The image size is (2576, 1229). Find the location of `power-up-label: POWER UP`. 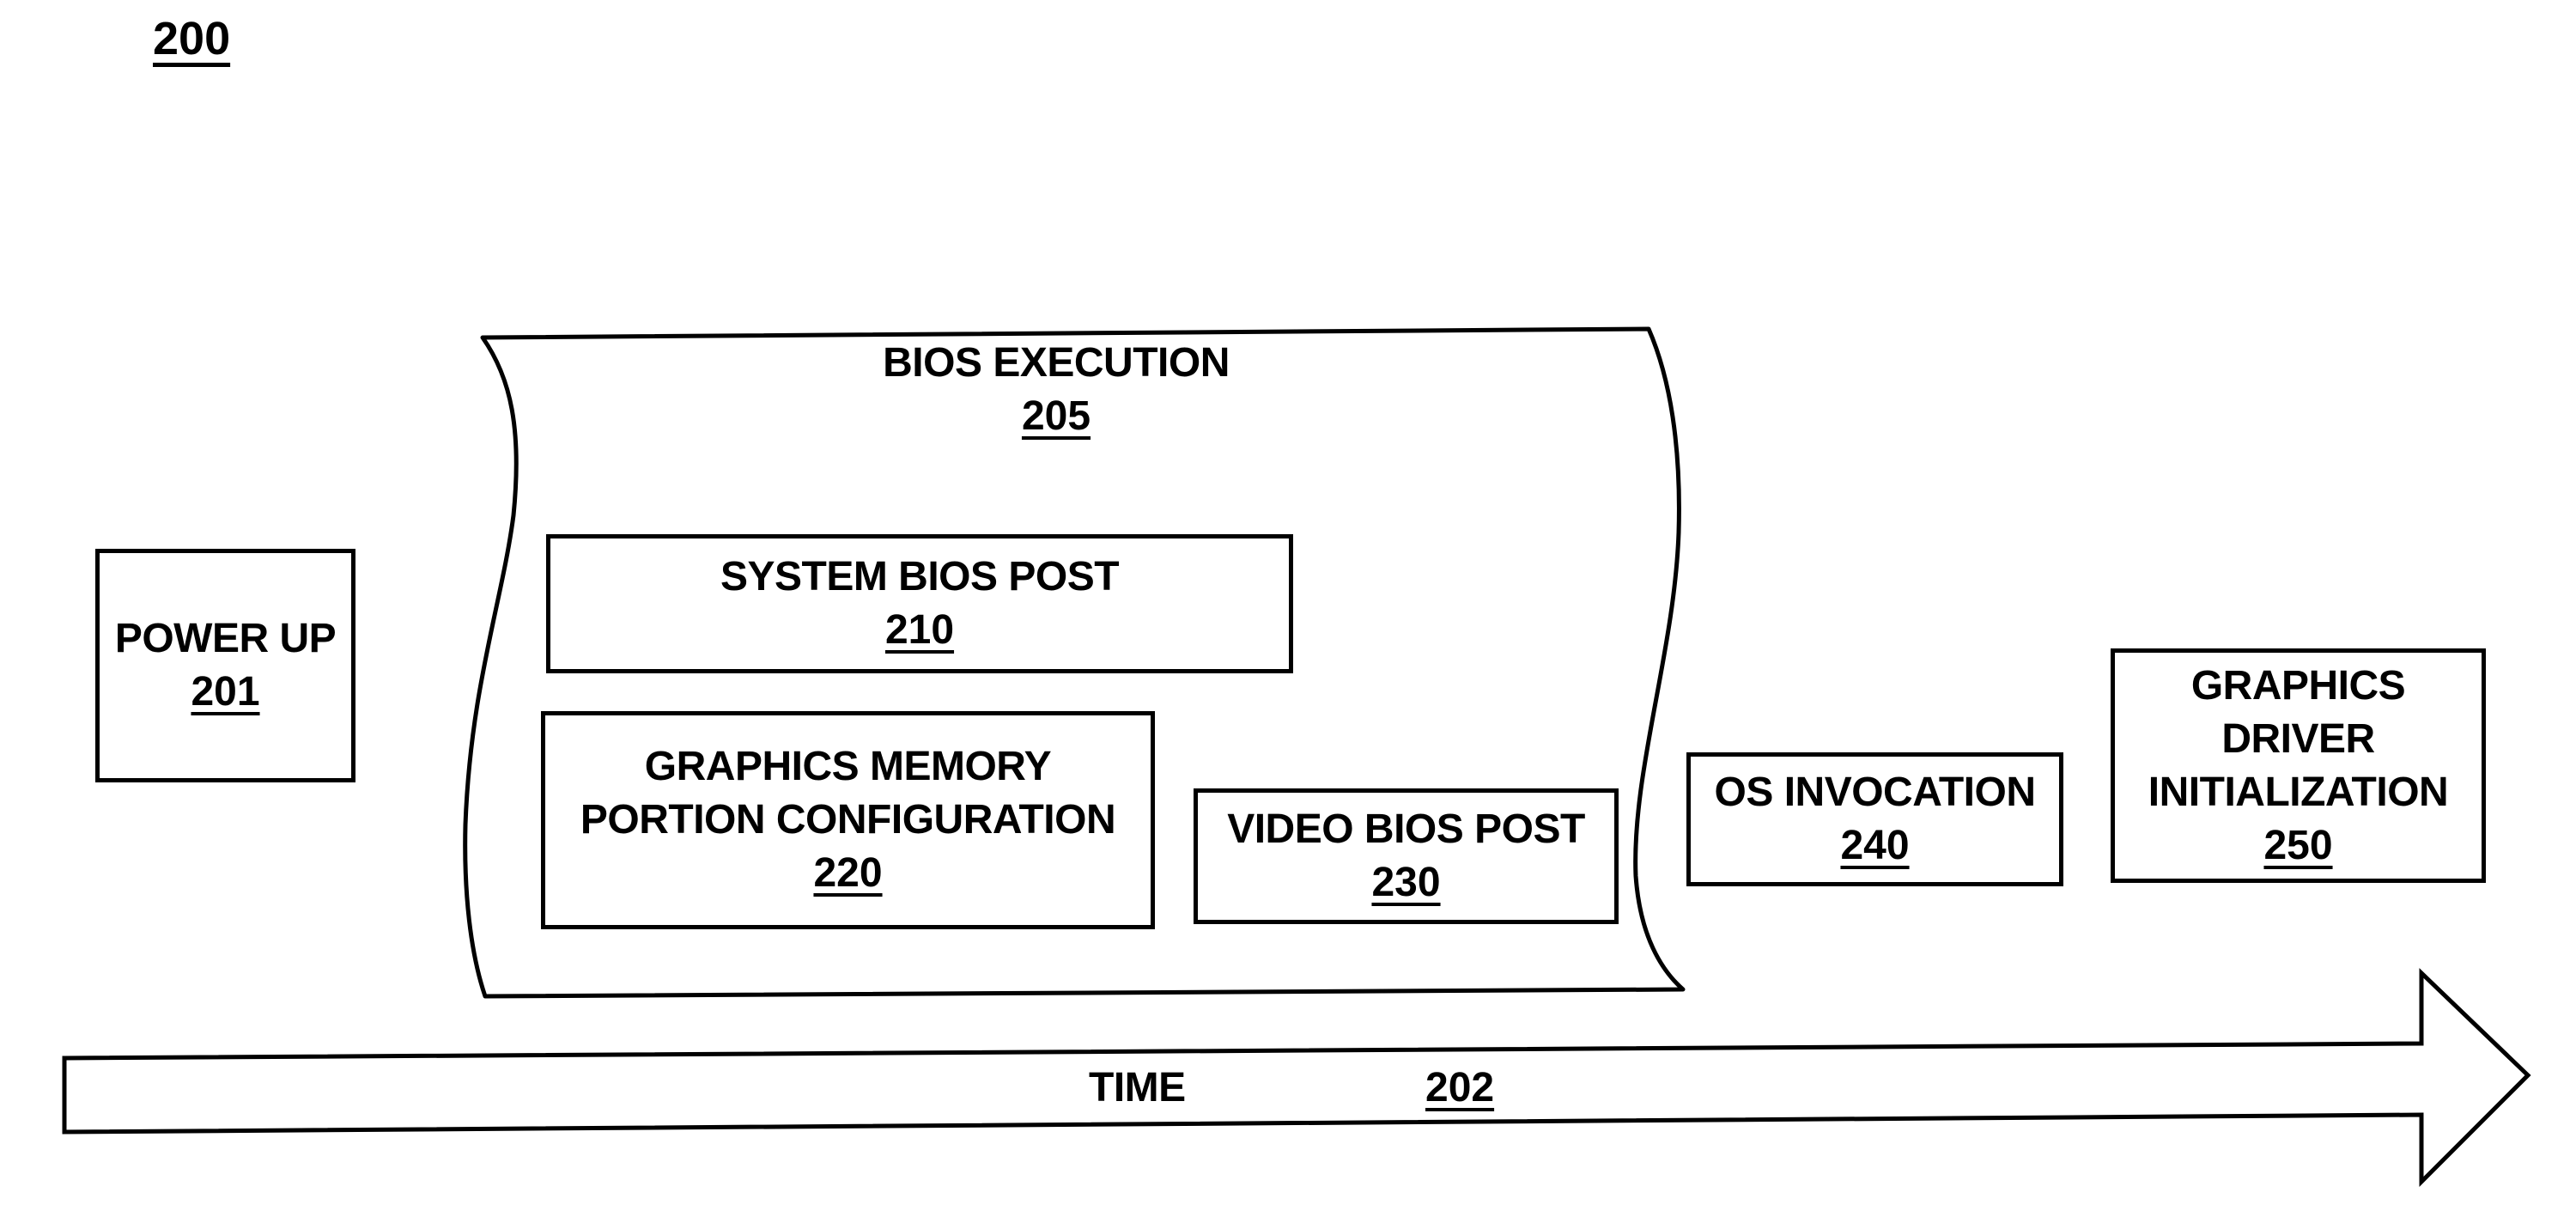

power-up-label: POWER UP is located at coordinates (226, 638).